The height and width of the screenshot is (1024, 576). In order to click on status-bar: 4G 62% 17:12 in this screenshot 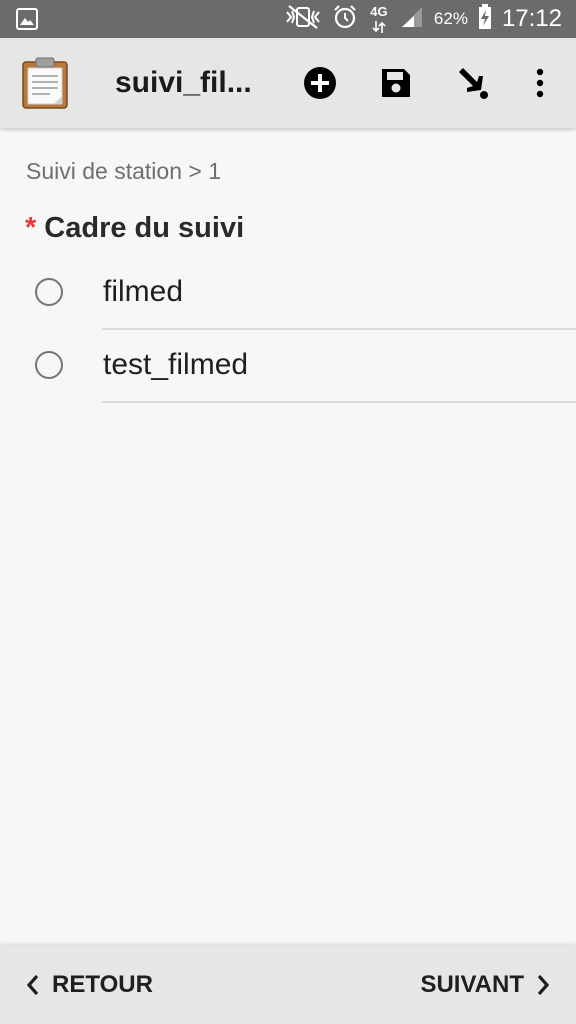, I will do `click(288, 19)`.